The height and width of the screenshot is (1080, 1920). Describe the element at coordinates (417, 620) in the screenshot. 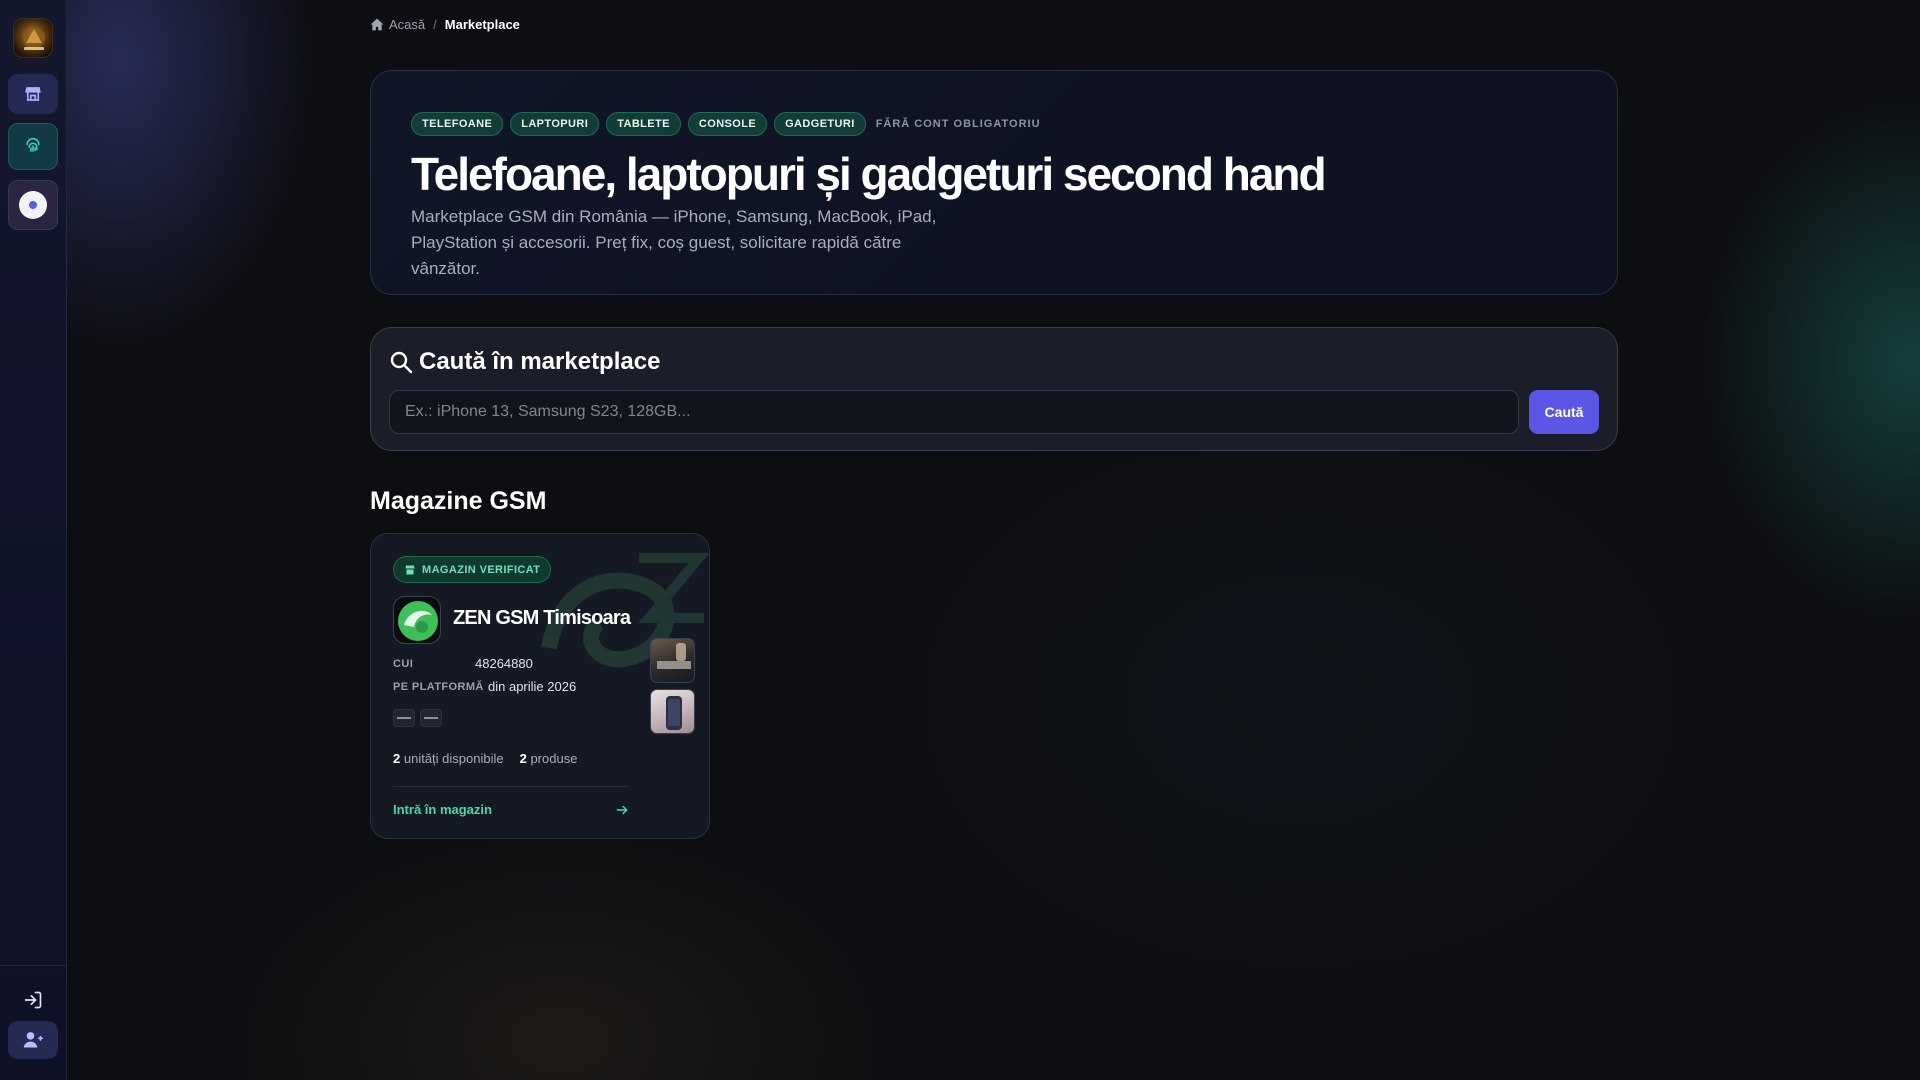

I see `store-logo` at that location.